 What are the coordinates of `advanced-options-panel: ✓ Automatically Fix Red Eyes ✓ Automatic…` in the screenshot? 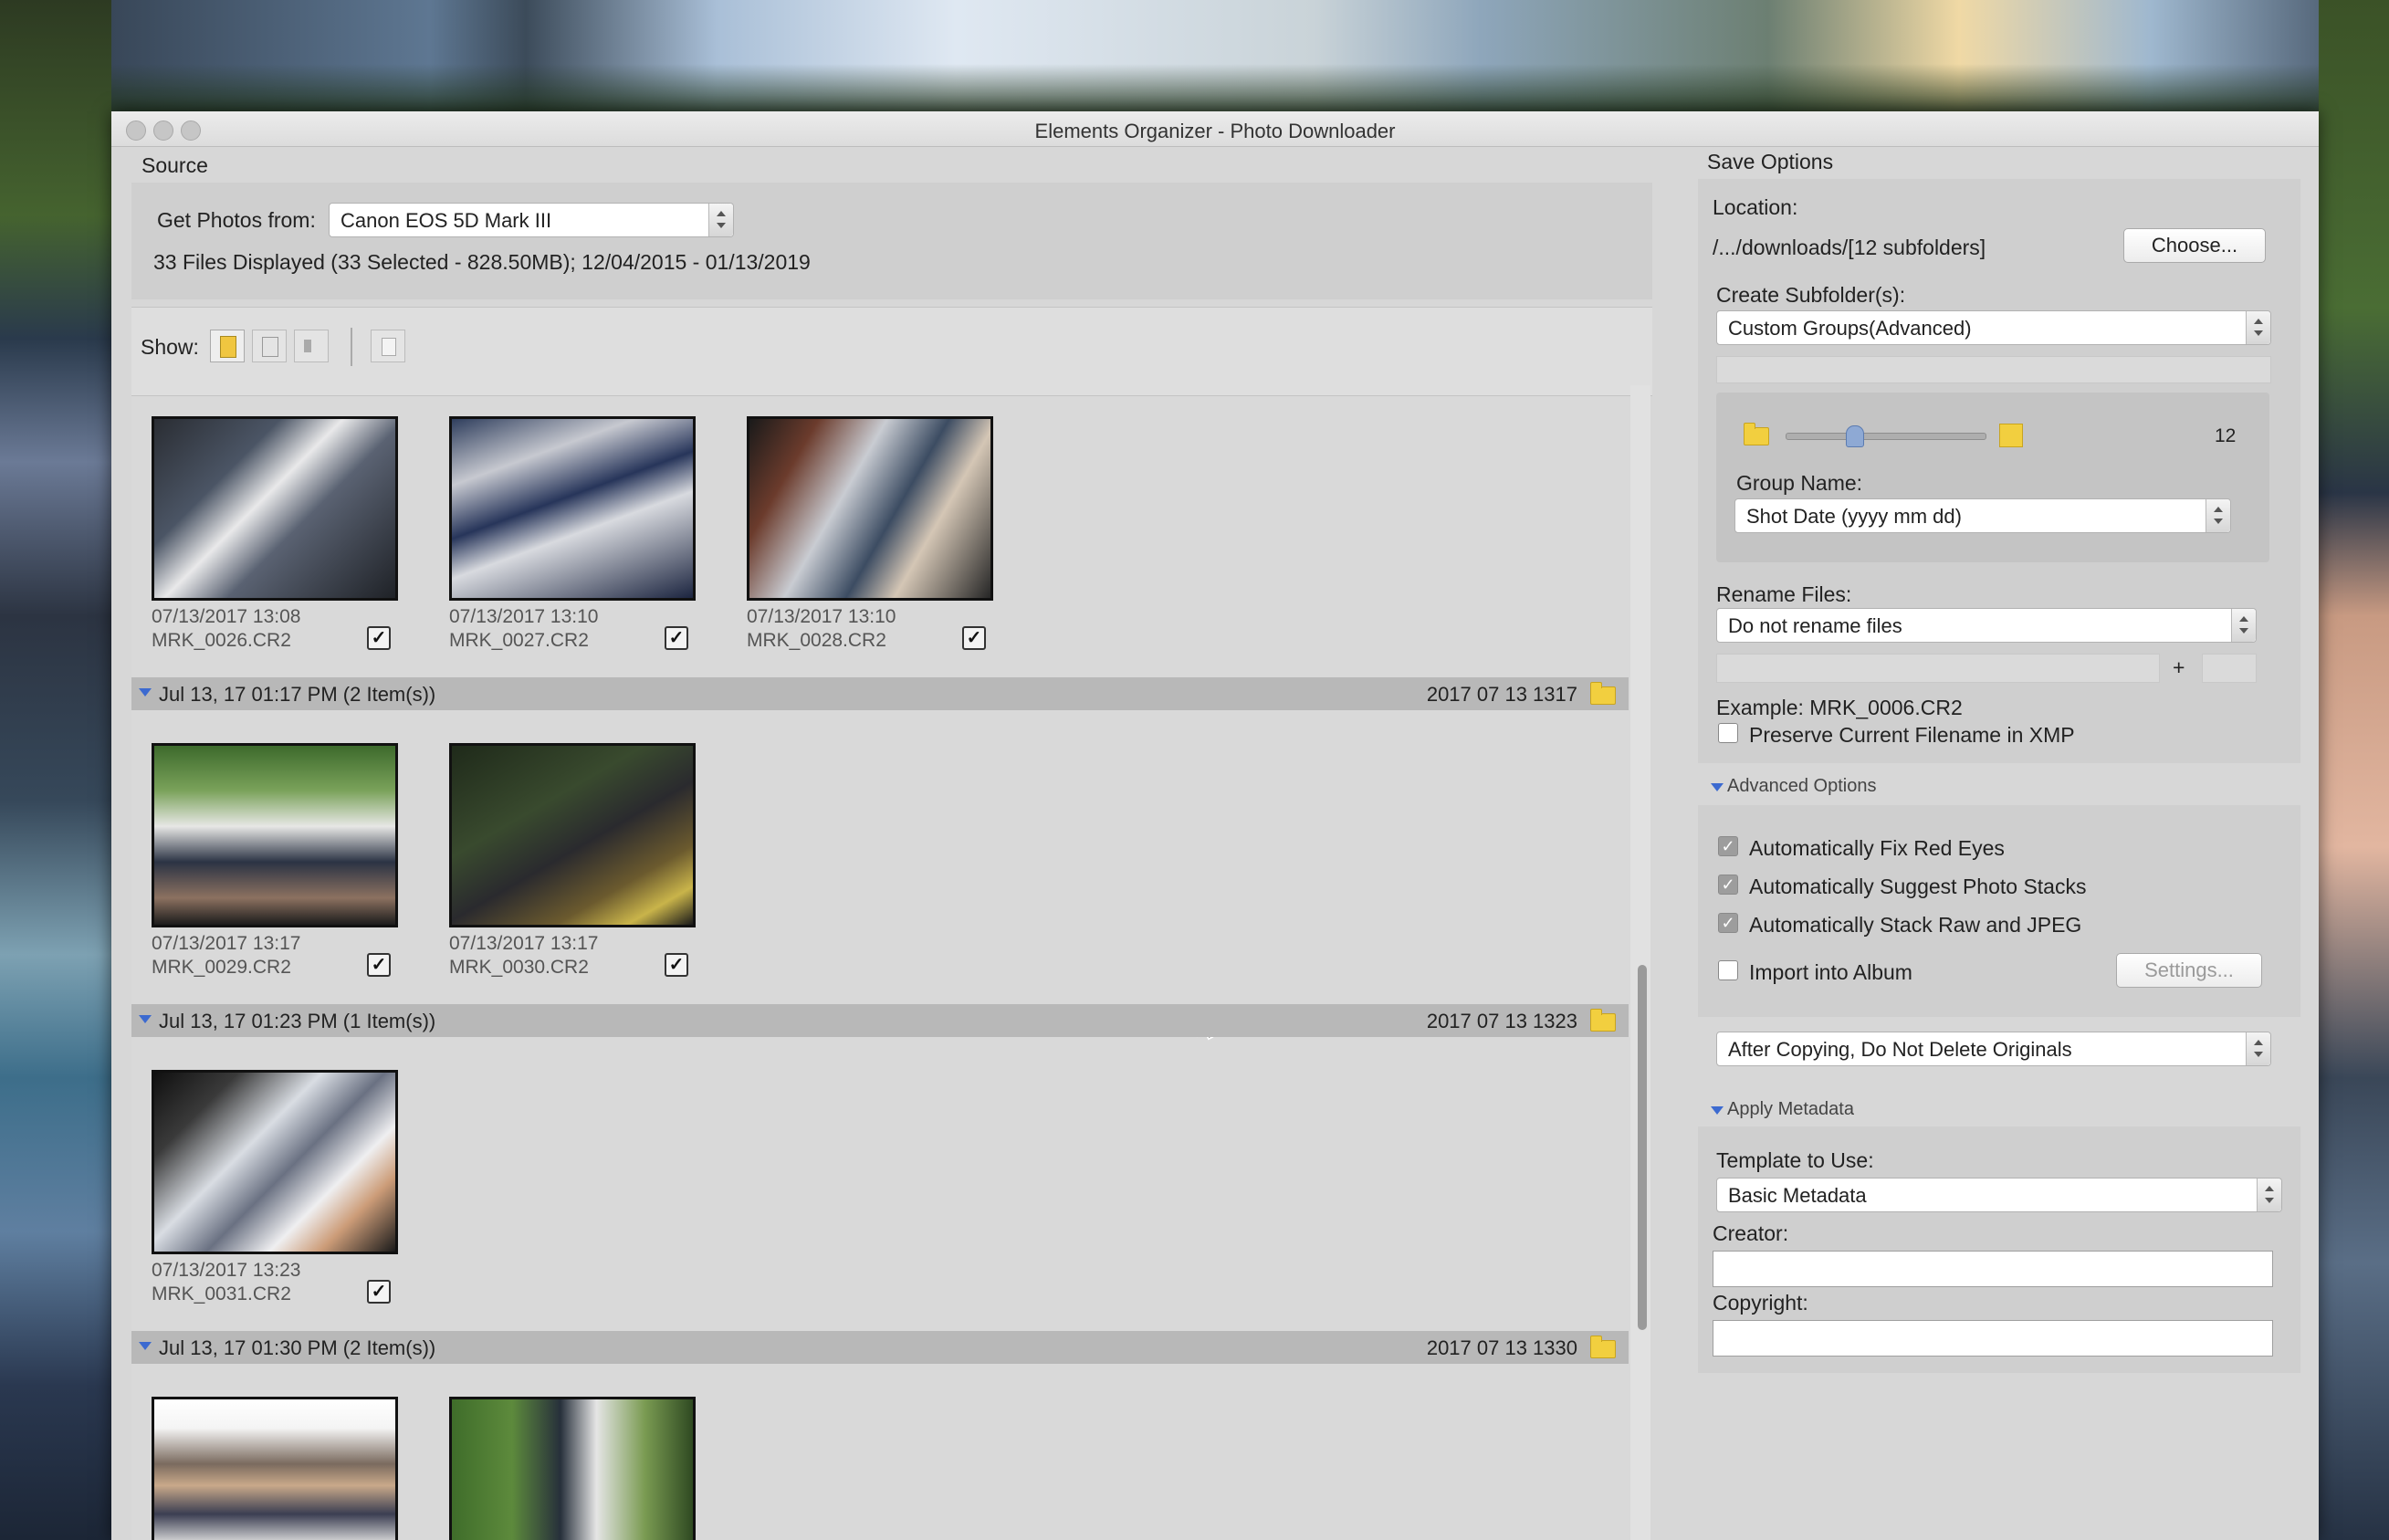 It's located at (1999, 911).